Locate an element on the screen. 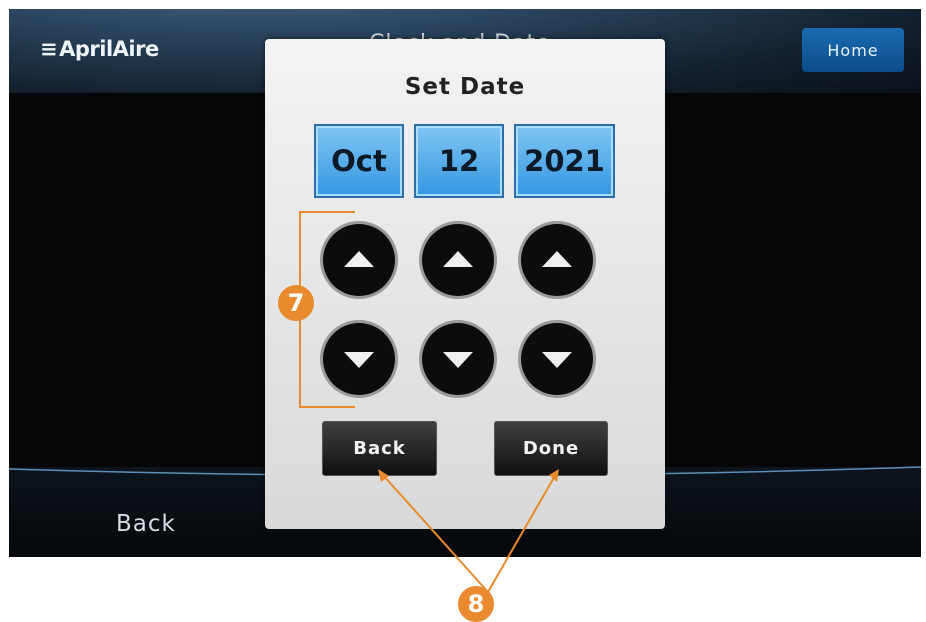 Image resolution: width=926 pixels, height=622 pixels. callout-line-back is located at coordinates (435, 533).